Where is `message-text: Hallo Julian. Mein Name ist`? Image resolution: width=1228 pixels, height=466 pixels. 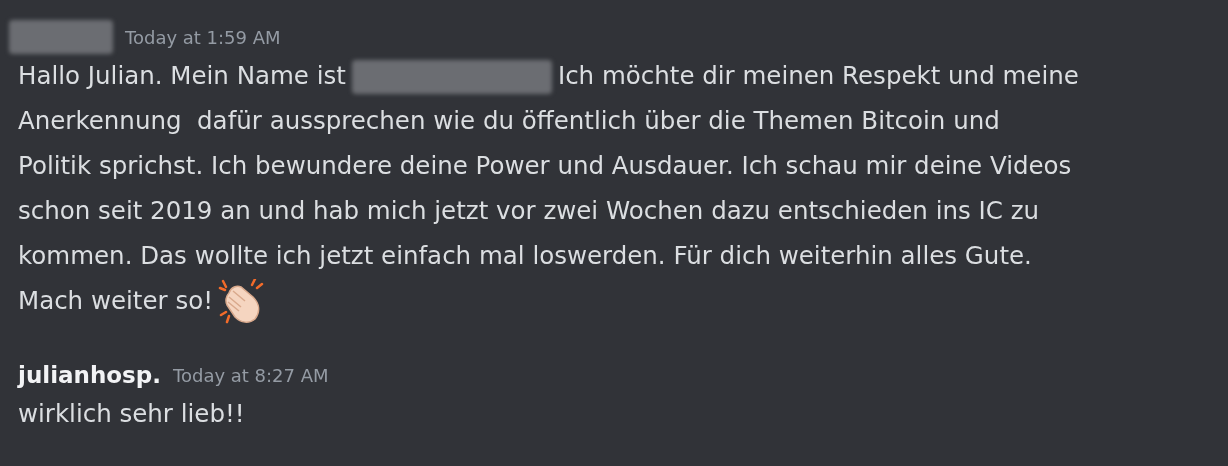 message-text: Hallo Julian. Mein Name ist is located at coordinates (182, 76).